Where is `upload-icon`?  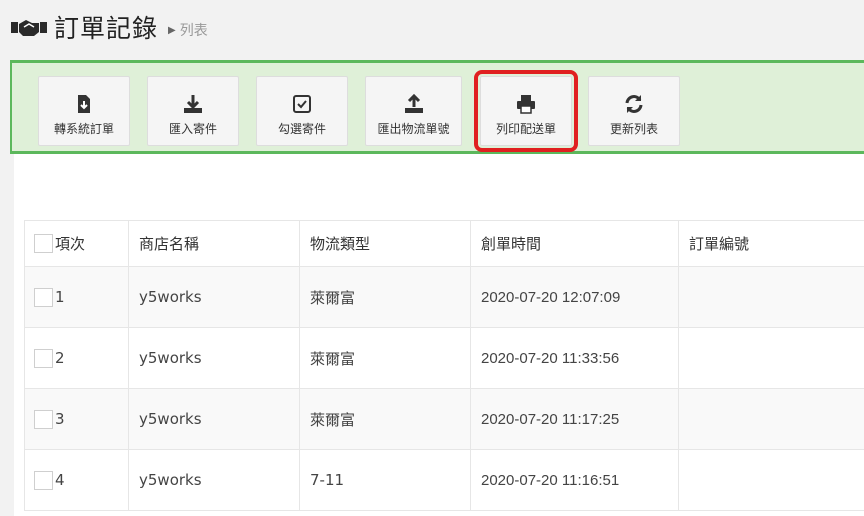
upload-icon is located at coordinates (413, 103).